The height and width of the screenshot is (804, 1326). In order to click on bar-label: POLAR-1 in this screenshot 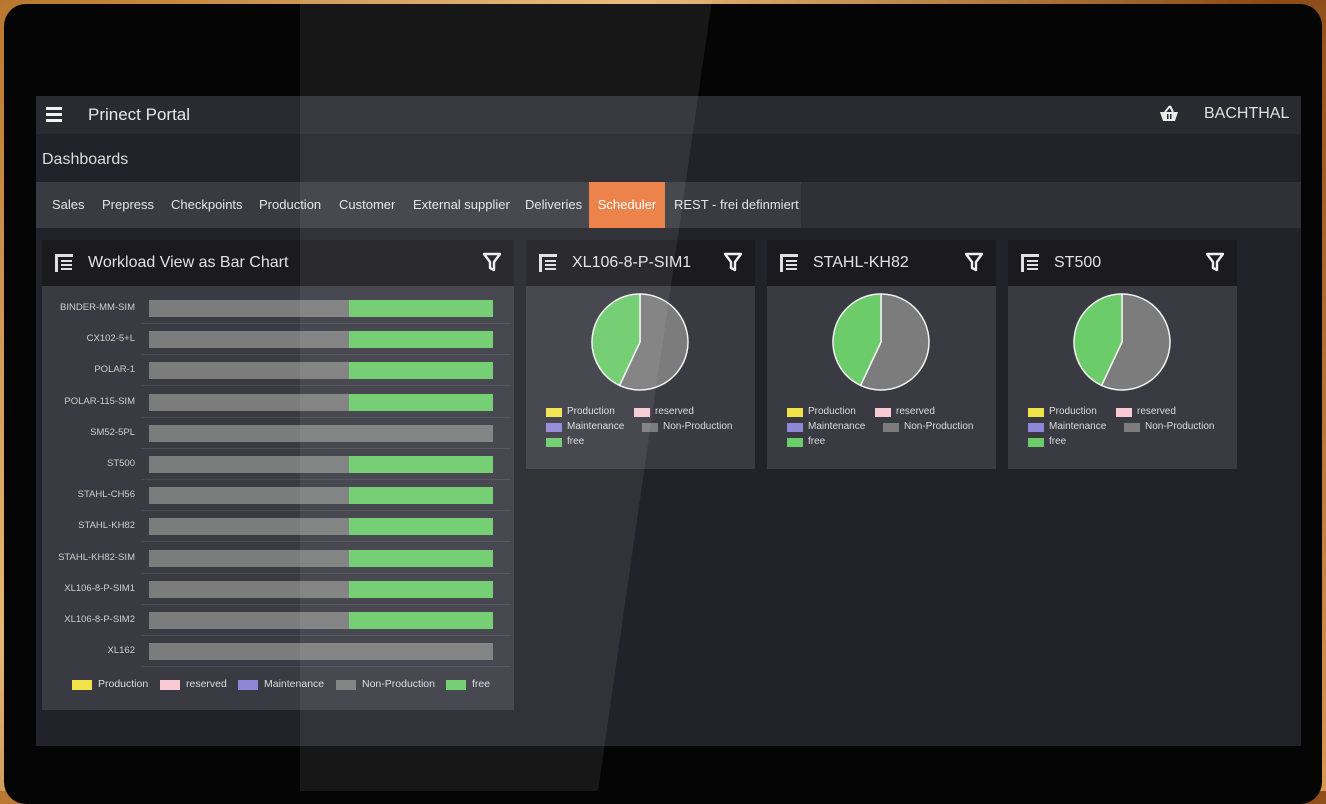, I will do `click(114, 370)`.